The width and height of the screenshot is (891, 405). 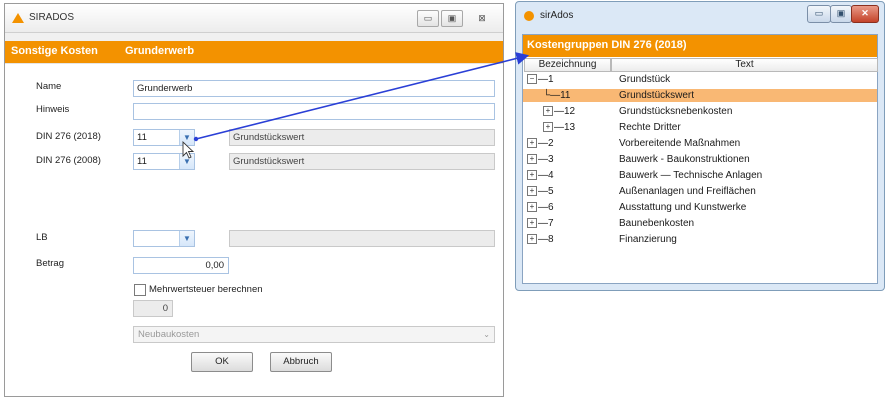 I want to click on lb-select: ▼, so click(x=164, y=238).